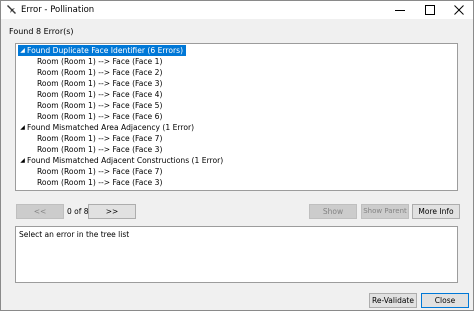 This screenshot has height=311, width=474. What do you see at coordinates (99, 105) in the screenshot?
I see `tree-item: Room (Room 1) --> Face (Face 5)` at bounding box center [99, 105].